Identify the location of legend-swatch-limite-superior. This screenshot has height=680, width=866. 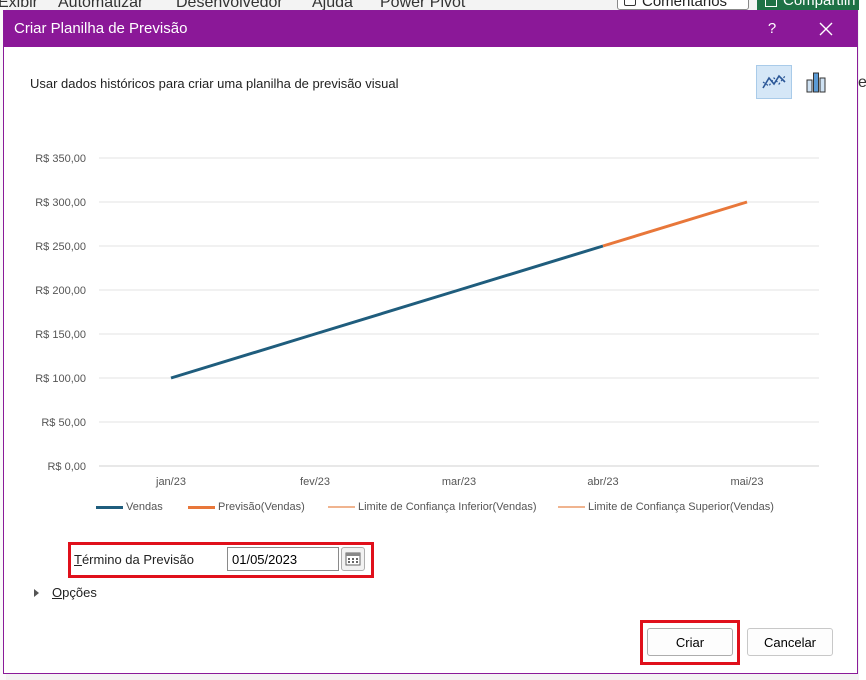
(571, 507).